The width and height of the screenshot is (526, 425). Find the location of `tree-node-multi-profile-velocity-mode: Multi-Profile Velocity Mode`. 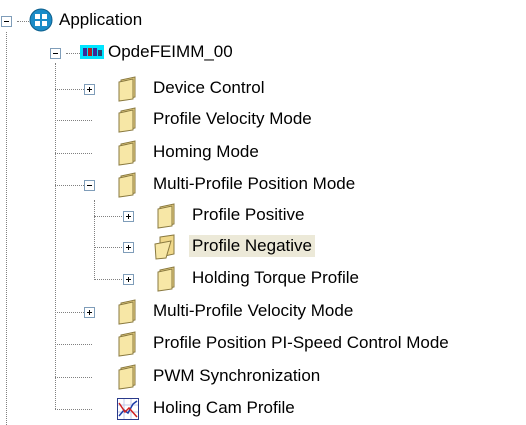

tree-node-multi-profile-velocity-mode: Multi-Profile Velocity Mode is located at coordinates (200, 312).